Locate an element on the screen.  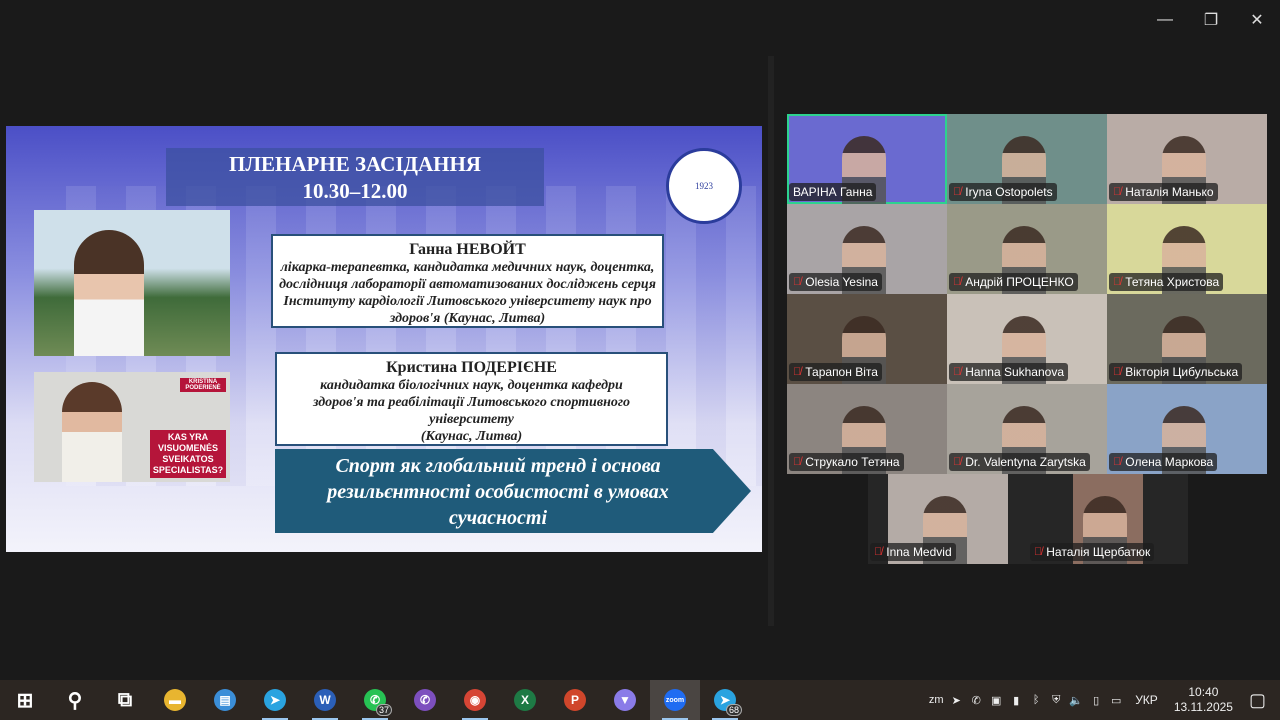
taskbar-zoom: zoom is located at coordinates (675, 700).